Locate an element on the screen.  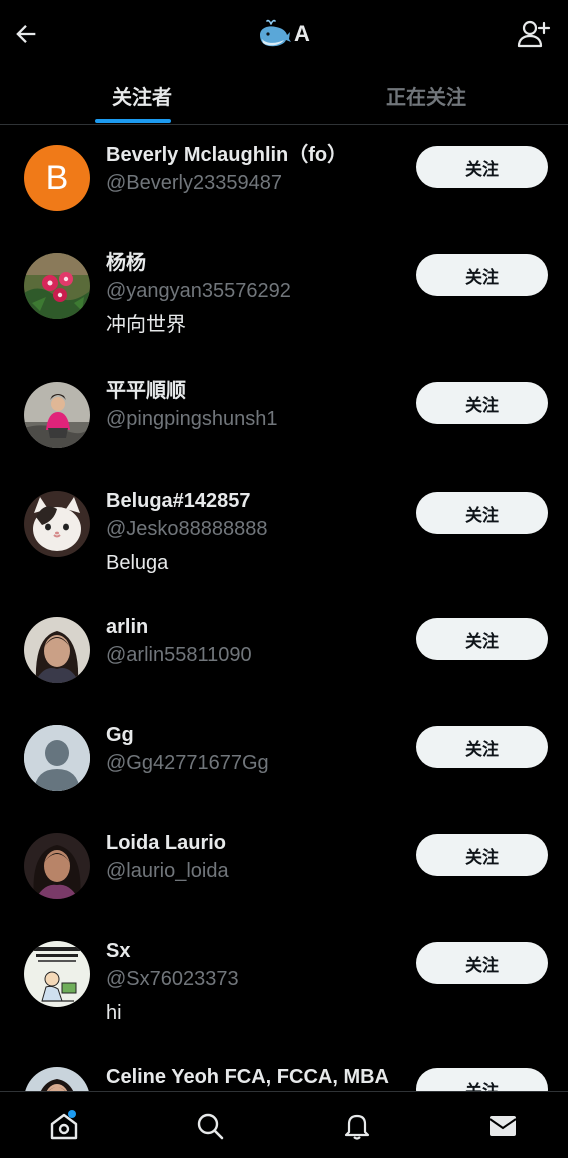
user-name: 杨杨 is located at coordinates (126, 263).